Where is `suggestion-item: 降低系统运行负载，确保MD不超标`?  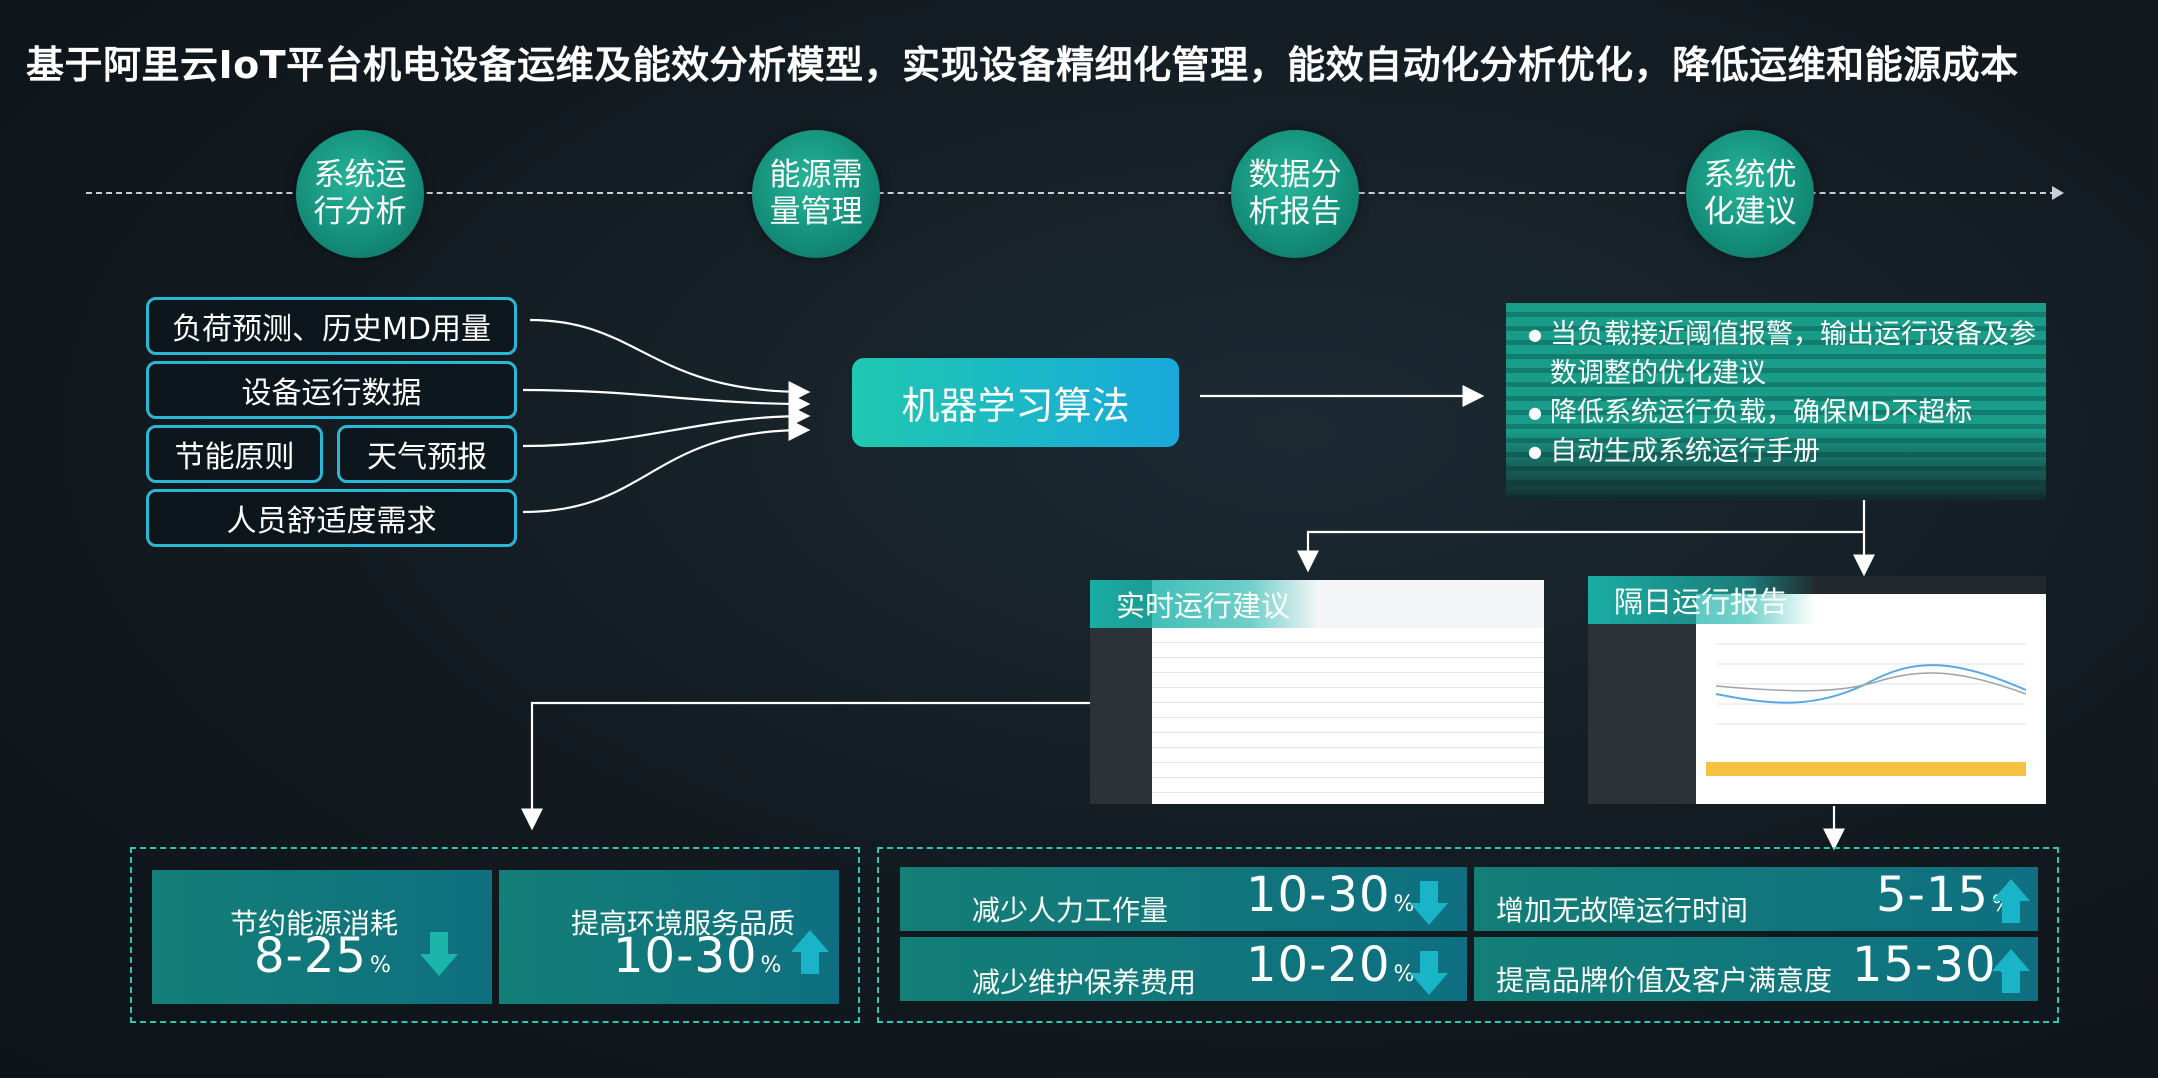
suggestion-item: 降低系统运行负载，确保MD不超标 is located at coordinates (1787, 412).